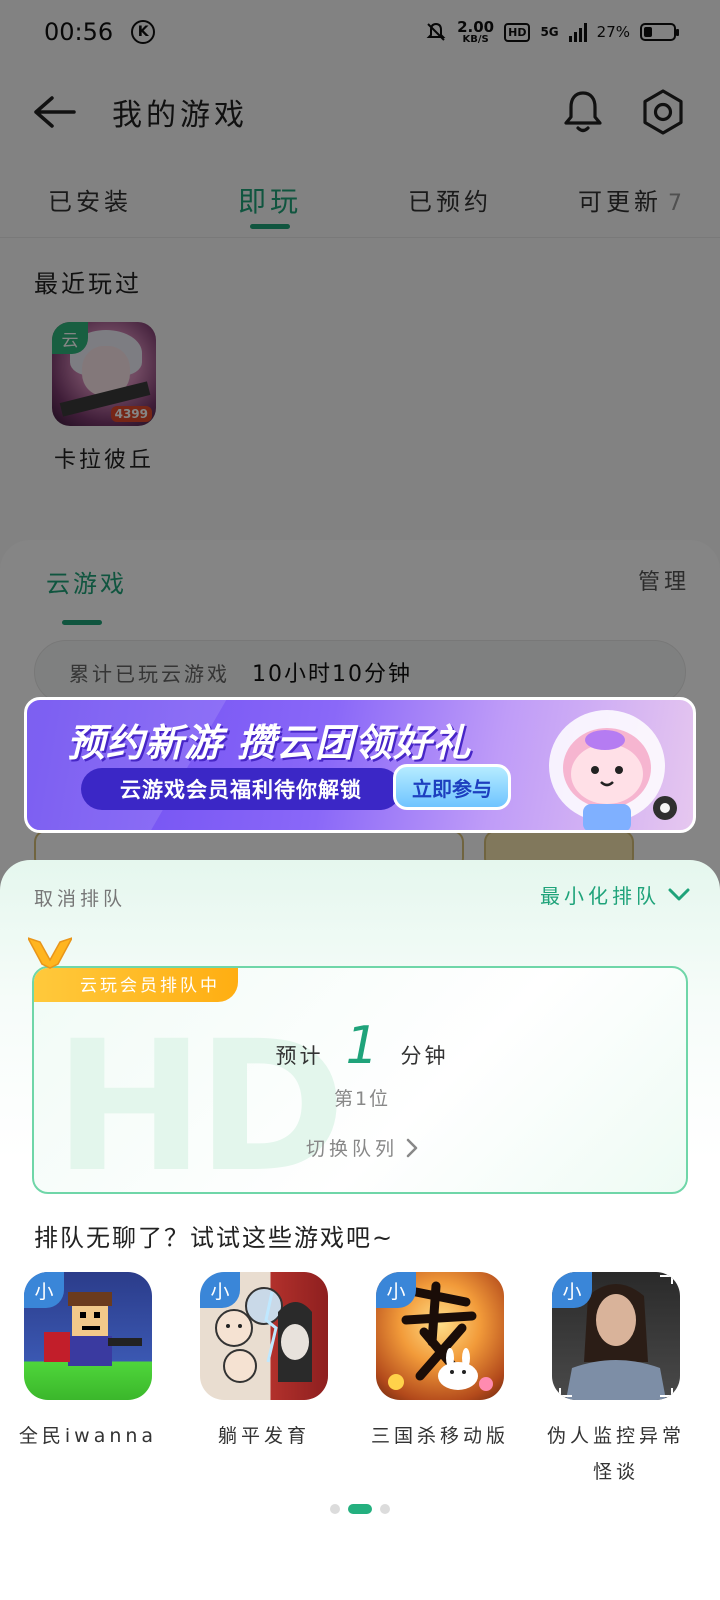 This screenshot has height=1600, width=720. I want to click on queue-status-card: HD 云玩会员排队中 预计 1 分钟 第1位 切换队列, so click(360, 1080).